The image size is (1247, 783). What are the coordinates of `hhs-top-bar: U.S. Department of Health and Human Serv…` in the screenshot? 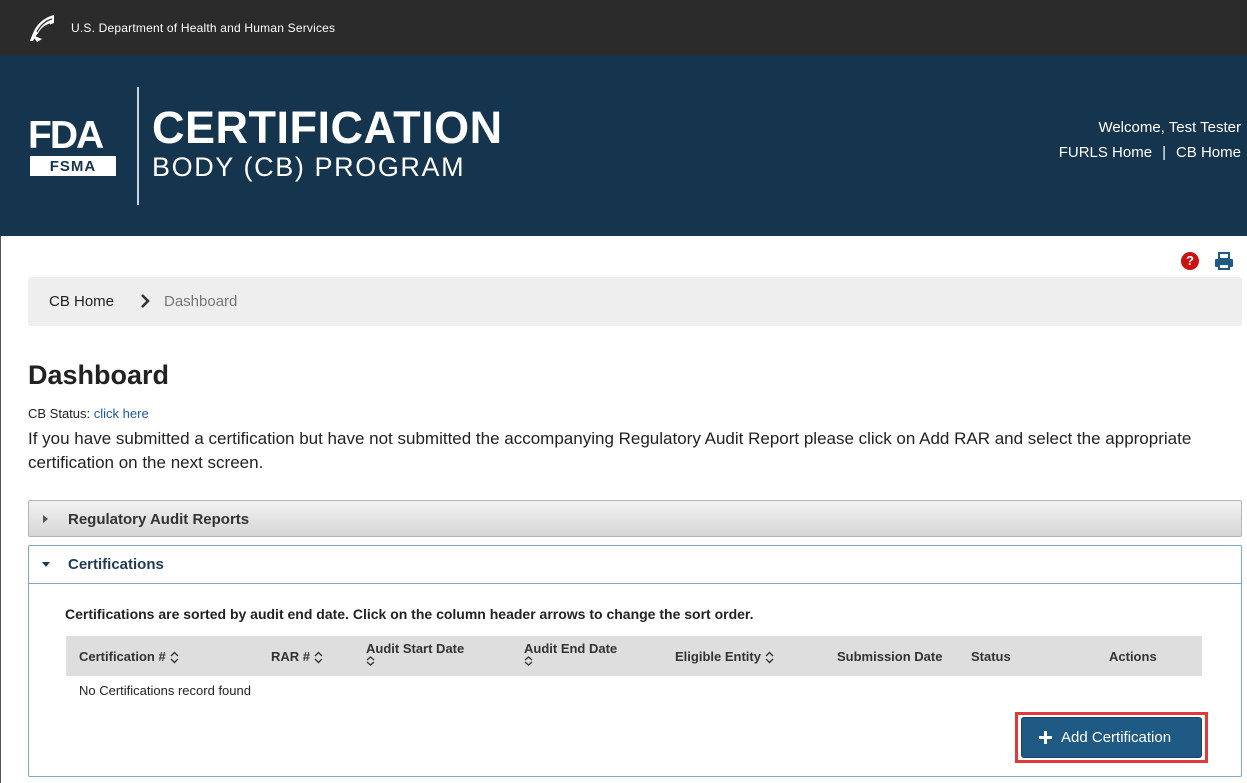 It's located at (623, 27).